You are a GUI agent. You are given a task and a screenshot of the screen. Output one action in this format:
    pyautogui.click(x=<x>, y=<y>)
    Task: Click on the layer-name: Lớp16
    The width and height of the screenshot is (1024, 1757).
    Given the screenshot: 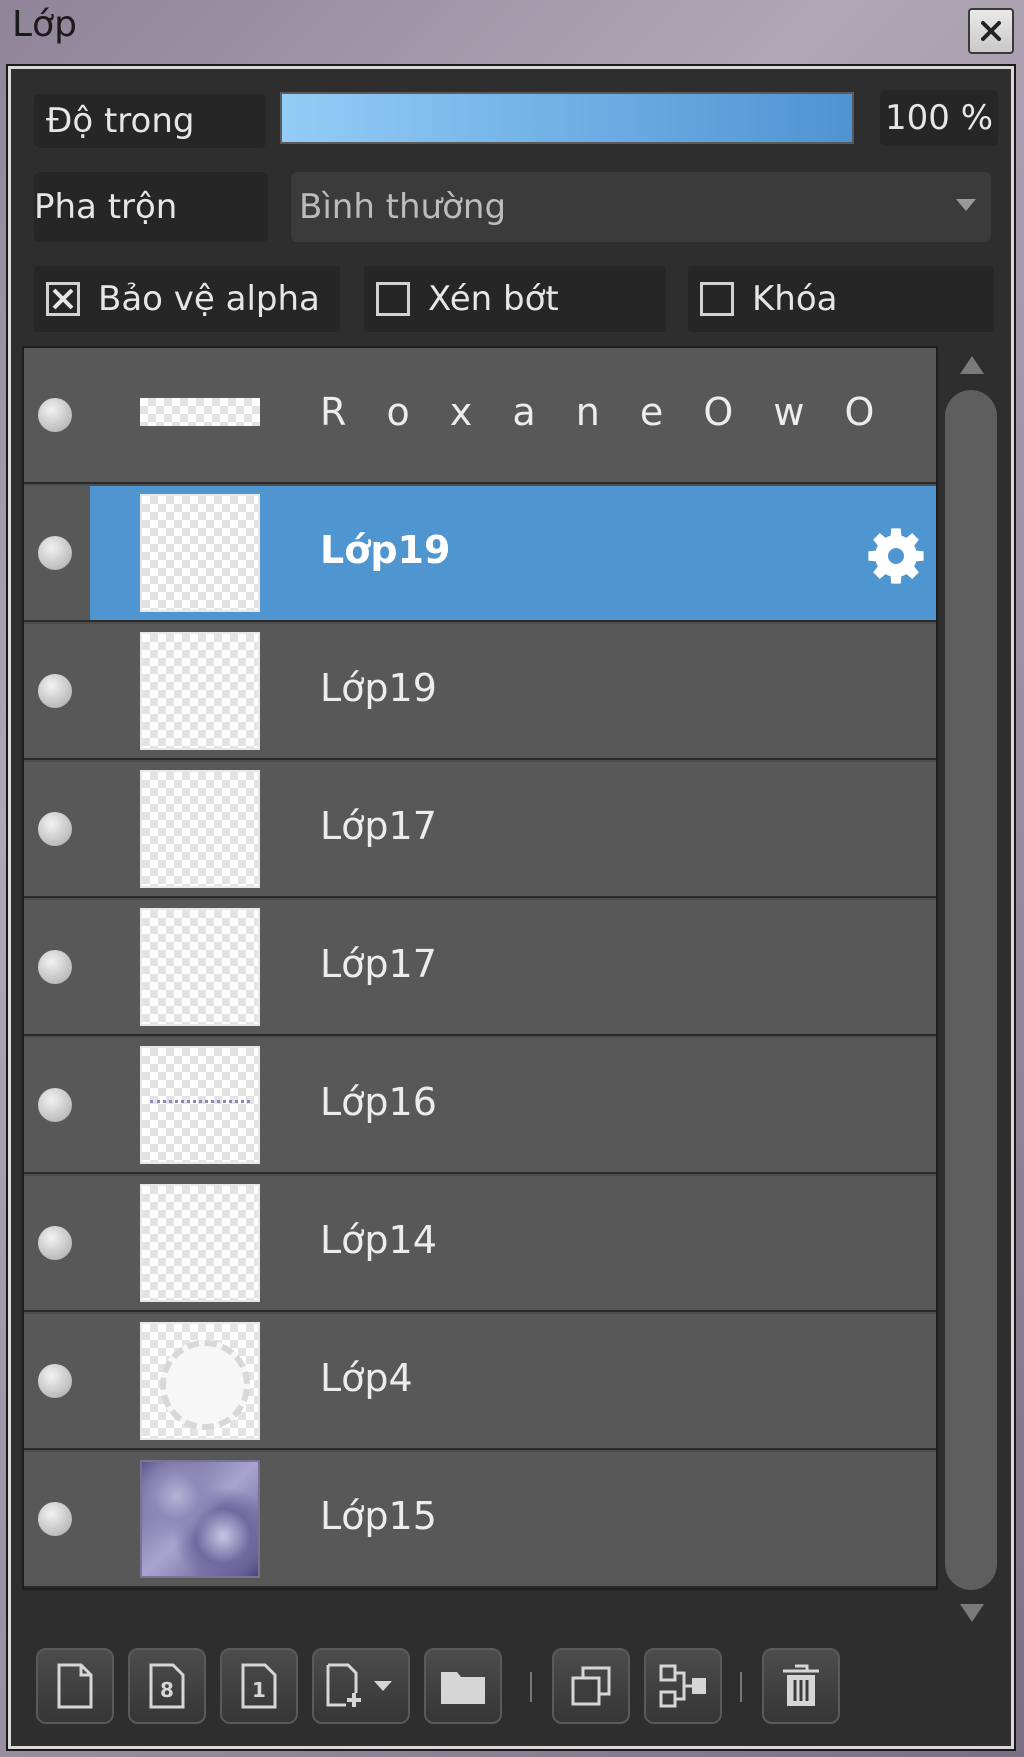 What is the action you would take?
    pyautogui.click(x=378, y=1102)
    